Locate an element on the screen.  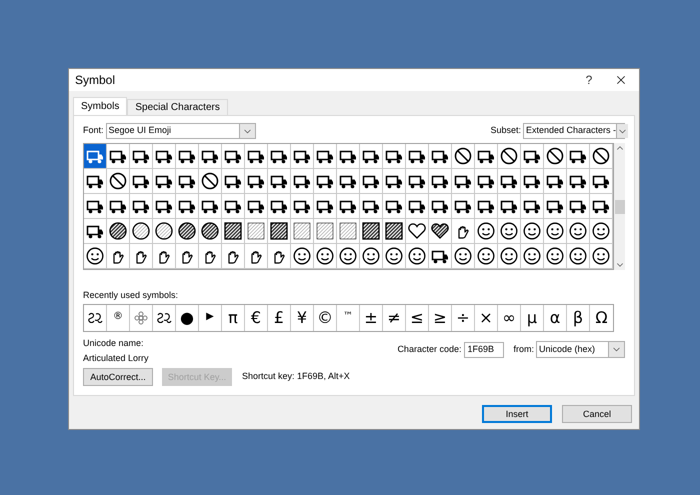
symbol-cell: ▶ is located at coordinates (210, 318).